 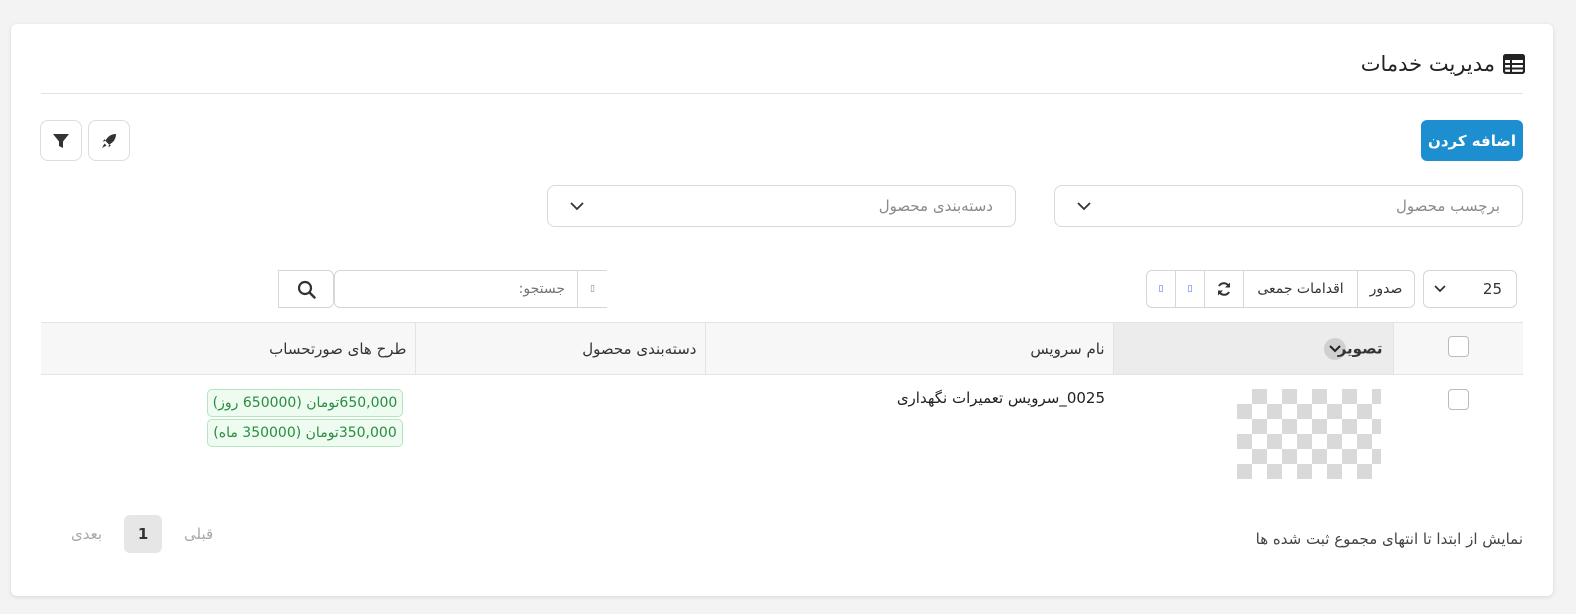 I want to click on filter-button, so click(x=61, y=140).